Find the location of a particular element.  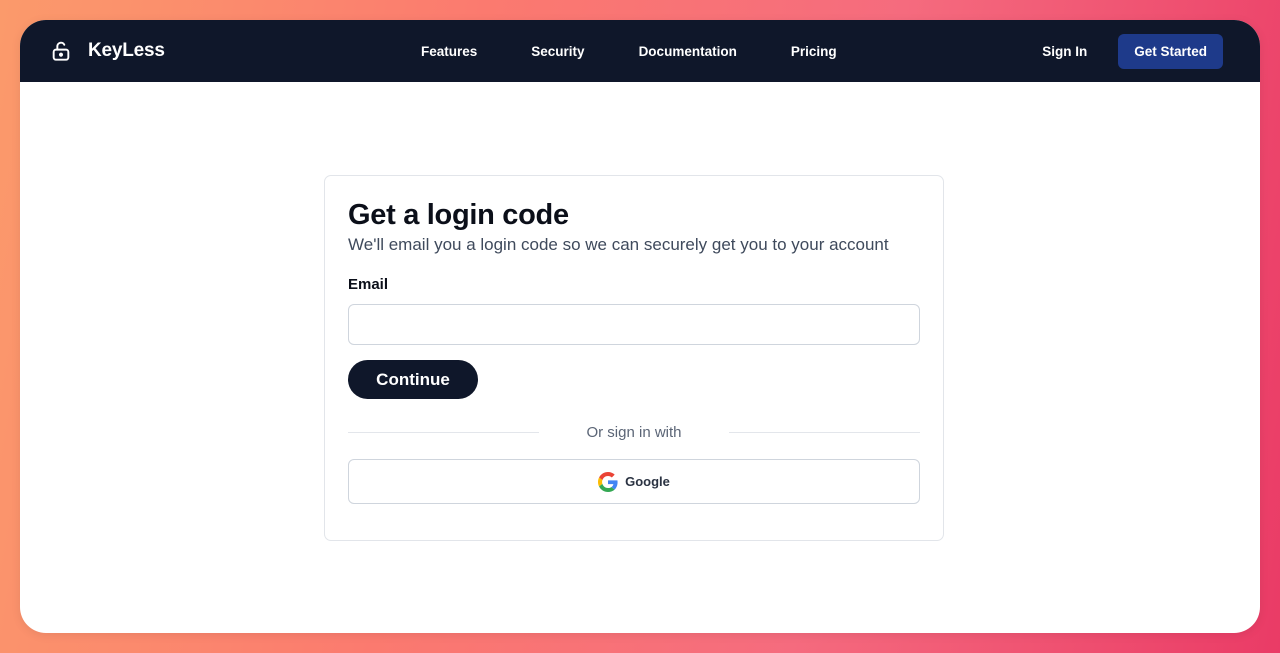

google-sign-in-button: Google is located at coordinates (634, 481).